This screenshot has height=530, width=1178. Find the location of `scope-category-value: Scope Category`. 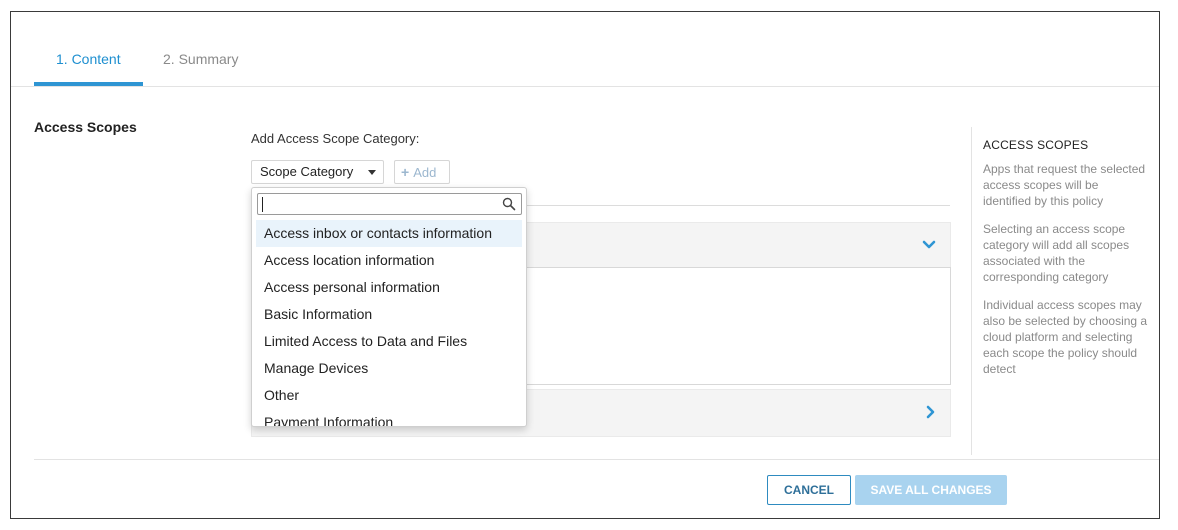

scope-category-value: Scope Category is located at coordinates (307, 171).